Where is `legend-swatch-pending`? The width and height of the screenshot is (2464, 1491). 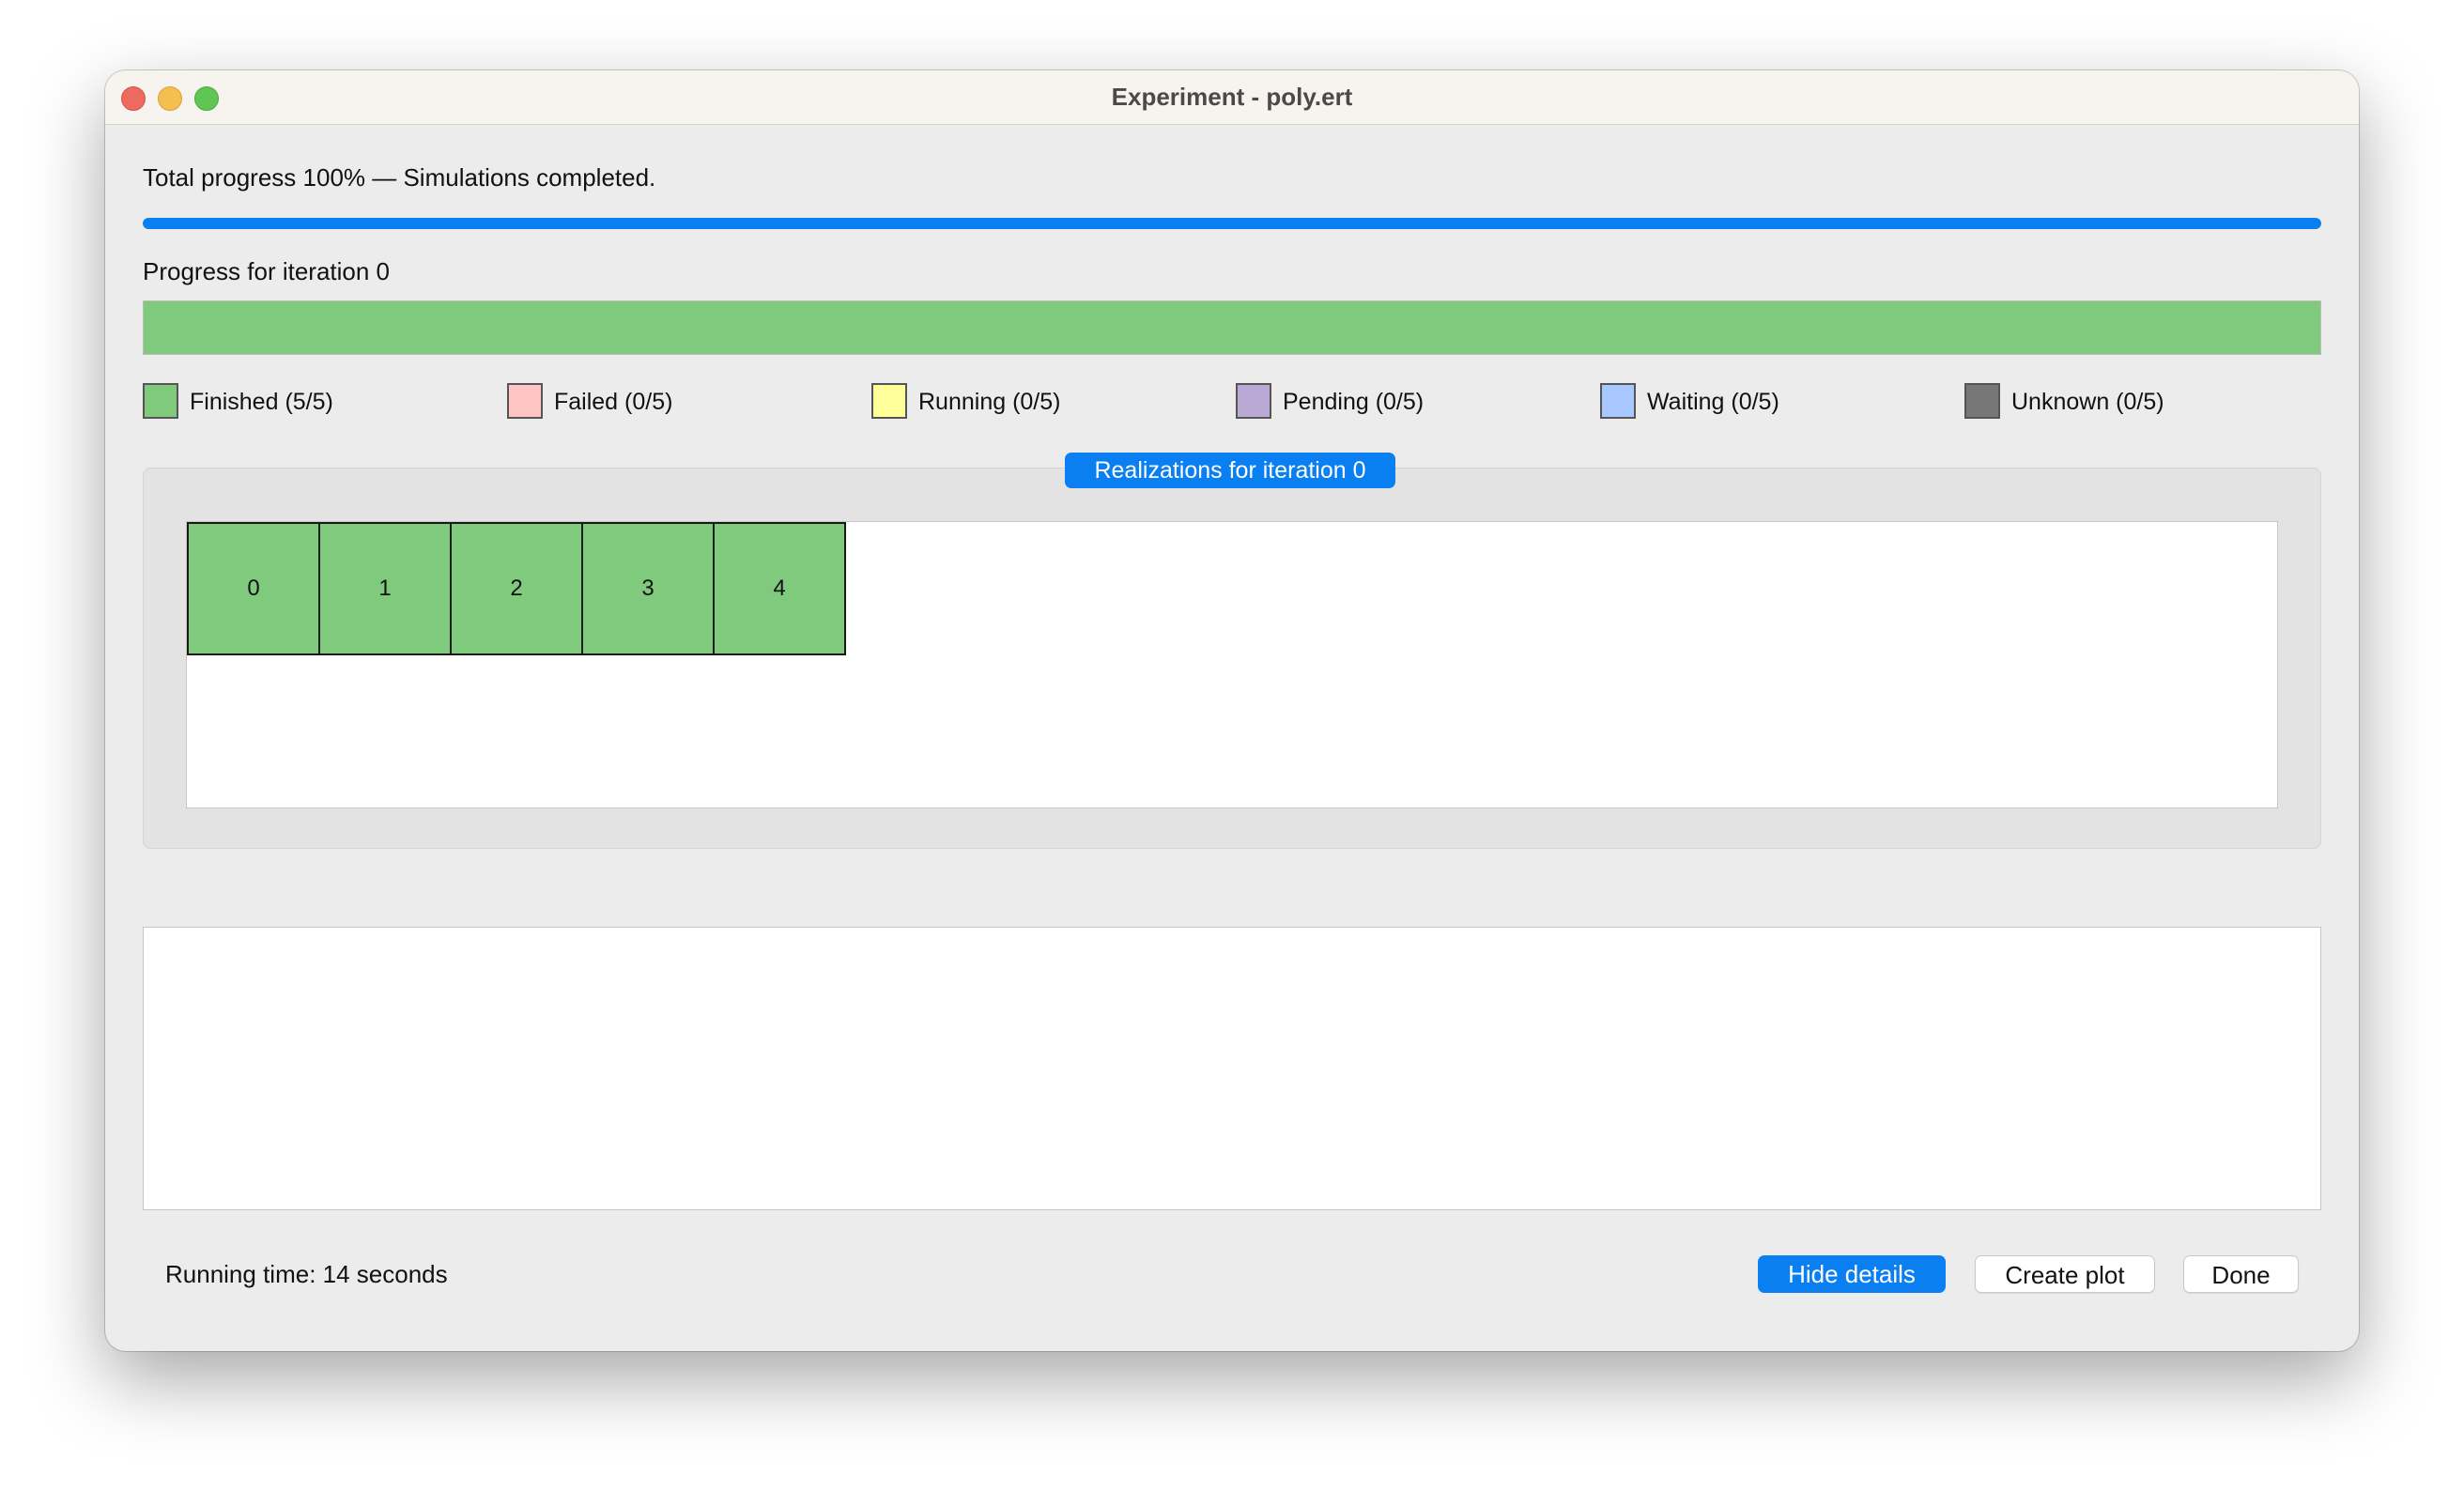
legend-swatch-pending is located at coordinates (1253, 401).